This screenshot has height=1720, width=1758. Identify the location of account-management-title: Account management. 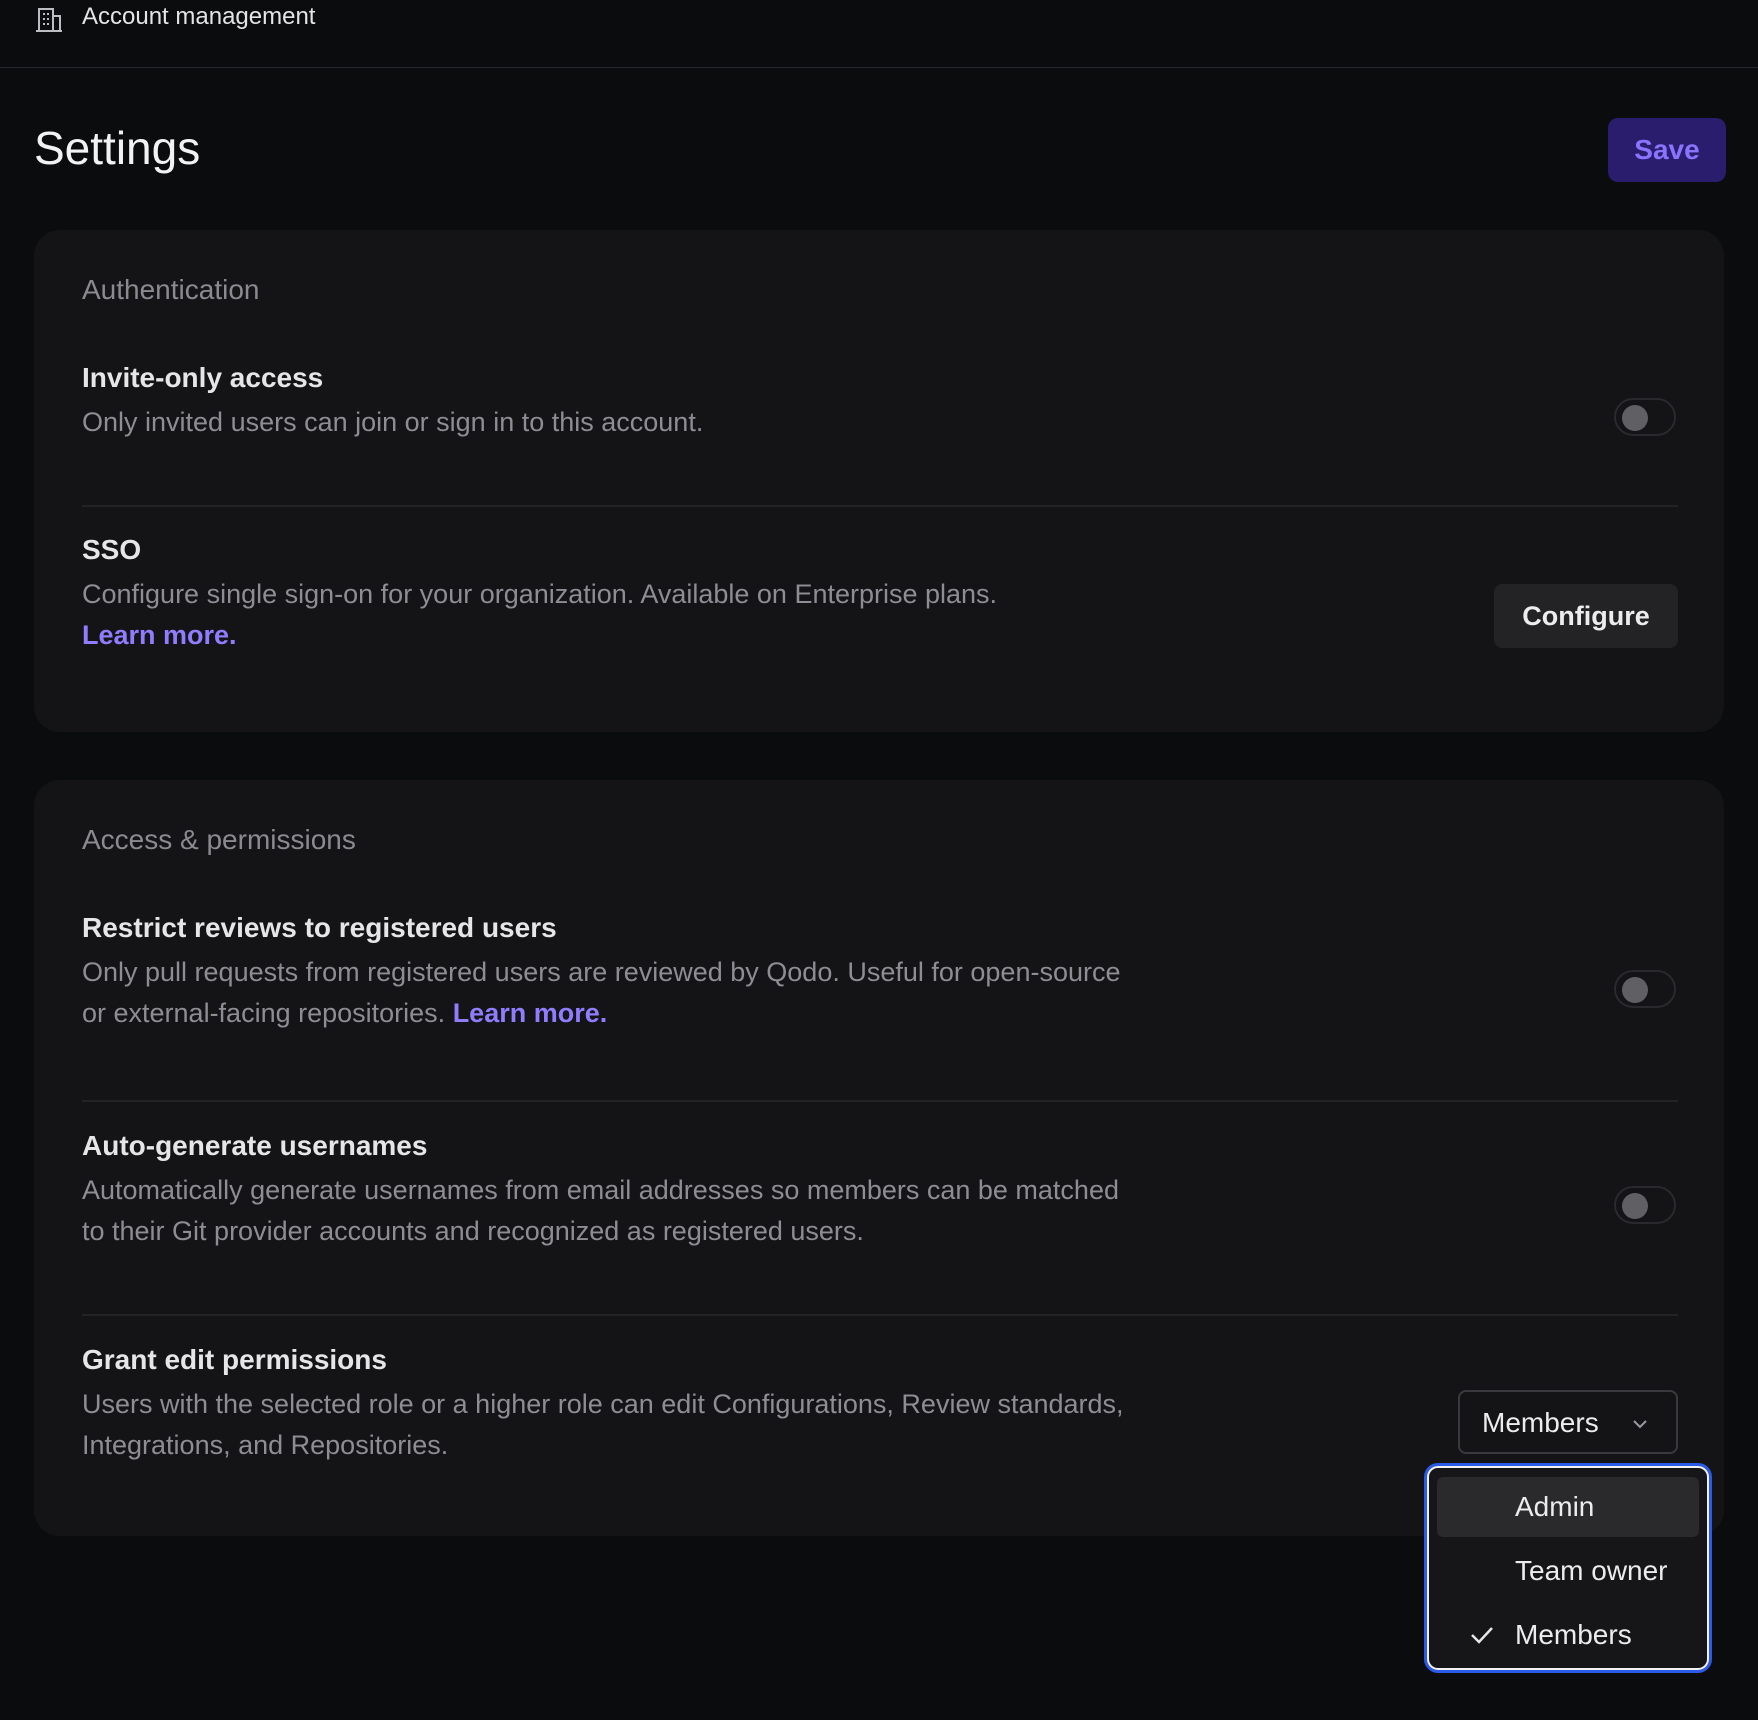
(199, 16).